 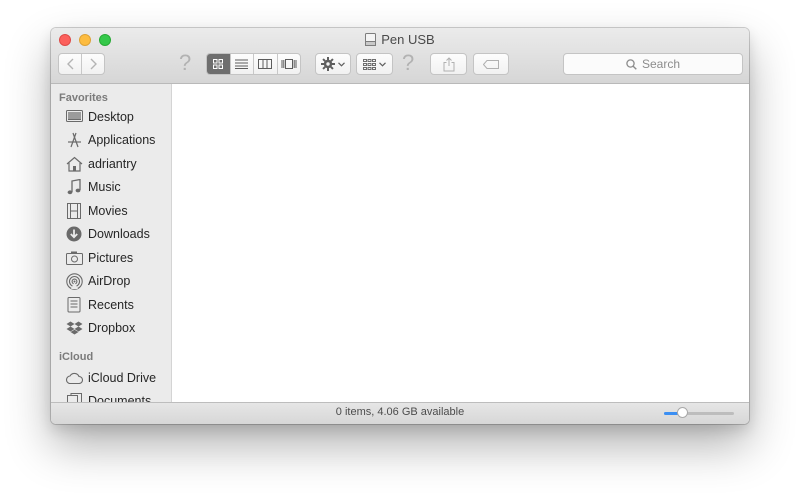 I want to click on forward-button, so click(x=92, y=64).